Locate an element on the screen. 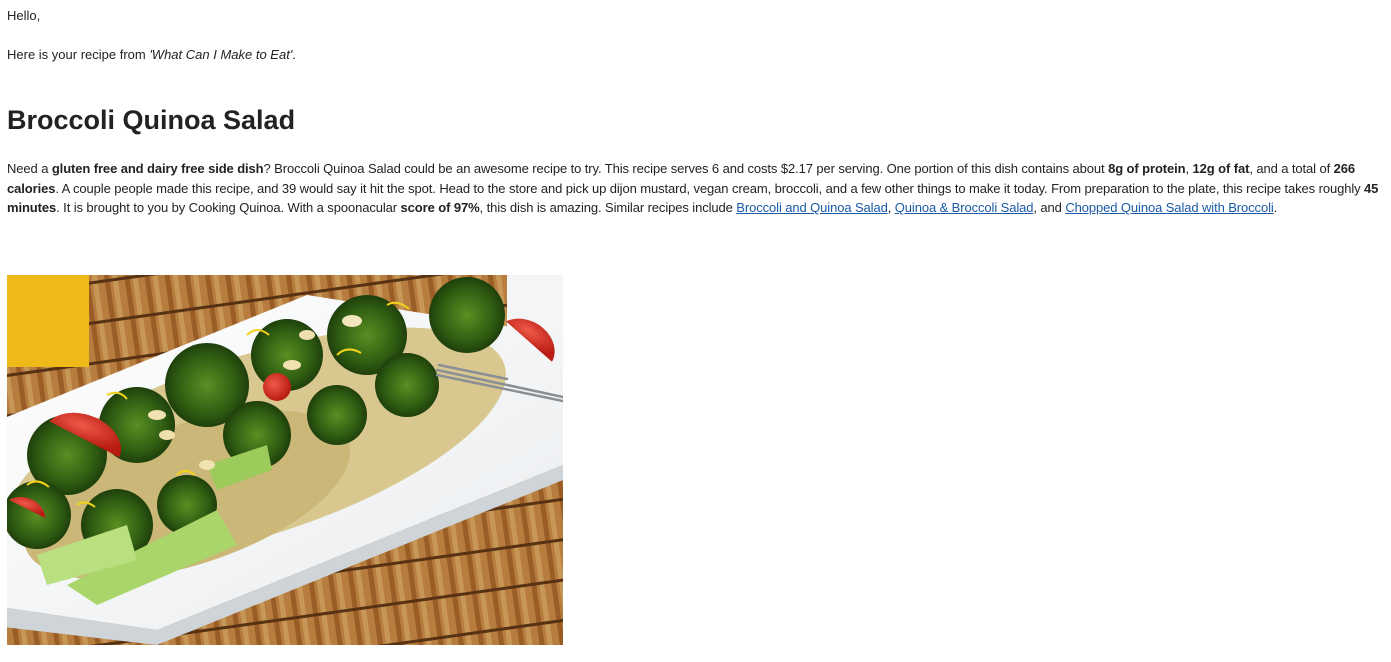 Image resolution: width=1391 pixels, height=662 pixels. desc-highlight-diet: gluten free and dairy free side dish is located at coordinates (157, 168).